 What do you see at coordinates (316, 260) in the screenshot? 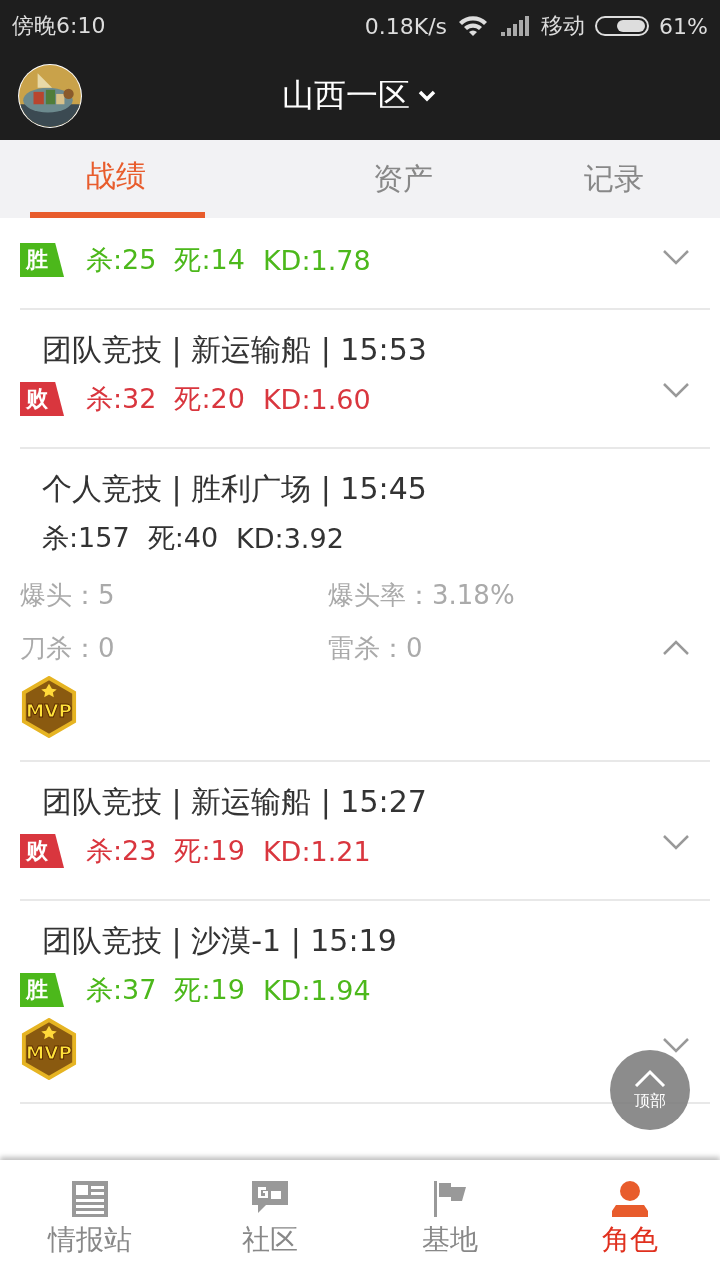
I see `stat-value: KD:1.78` at bounding box center [316, 260].